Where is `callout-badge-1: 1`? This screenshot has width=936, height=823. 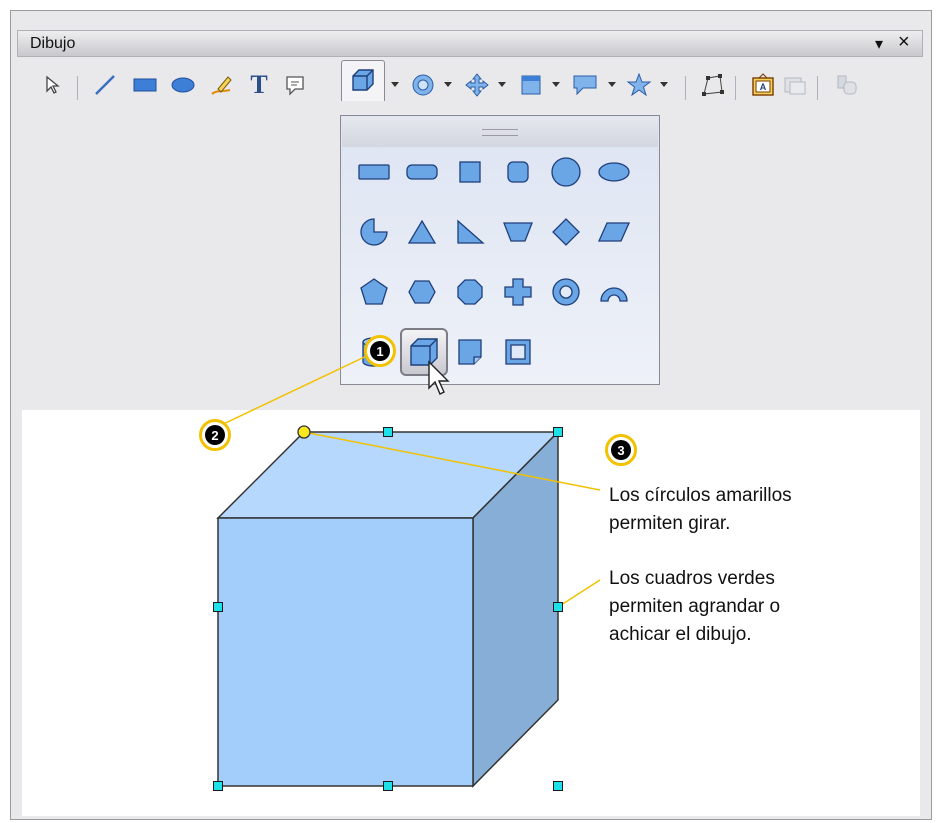 callout-badge-1: 1 is located at coordinates (380, 351).